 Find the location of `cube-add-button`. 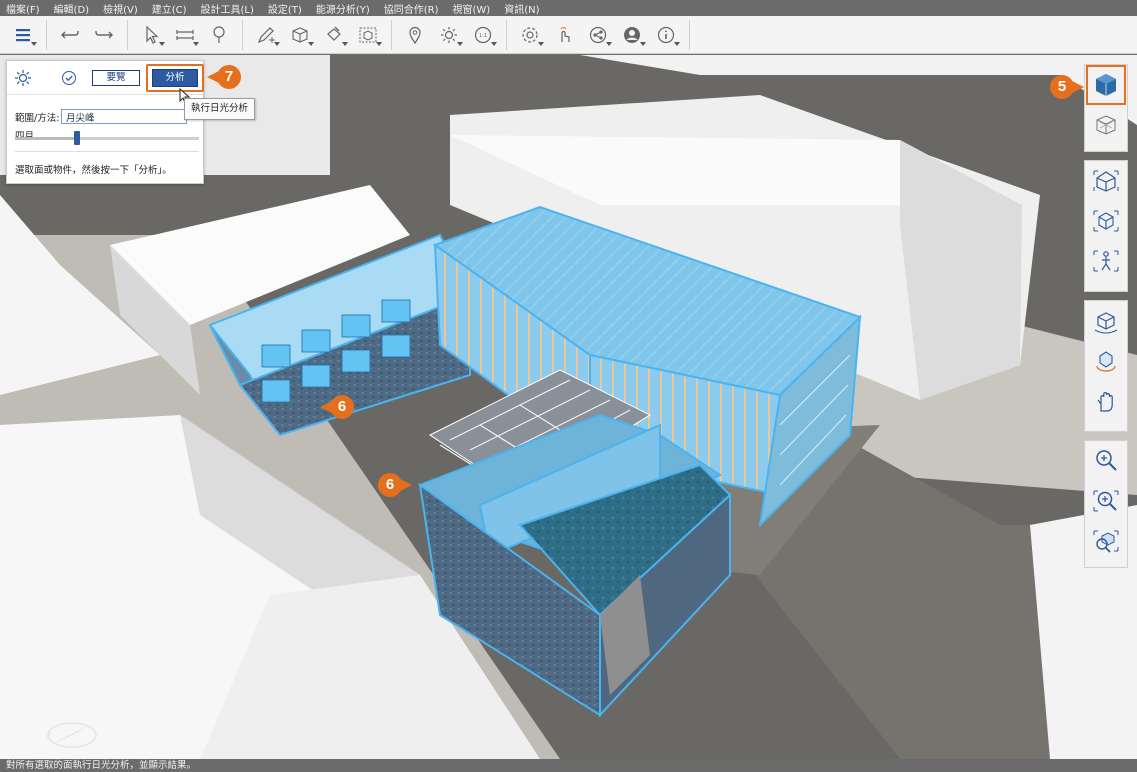

cube-add-button is located at coordinates (300, 35).